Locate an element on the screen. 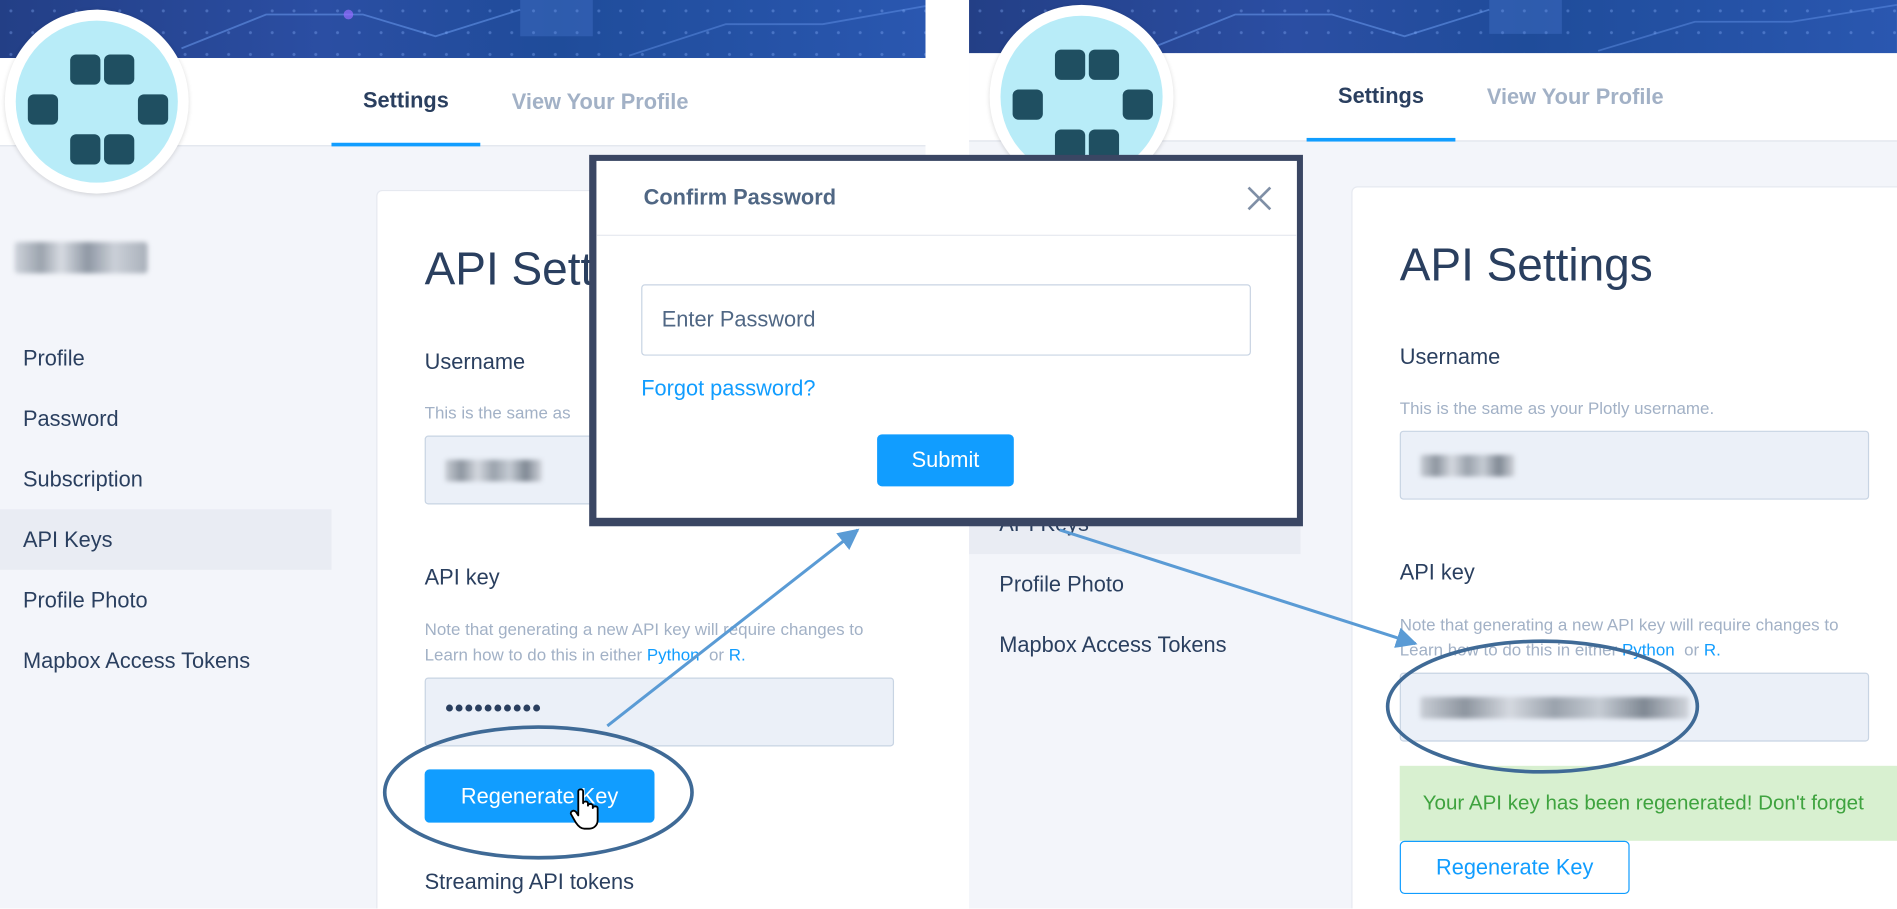 This screenshot has width=1897, height=909. apikey-field: •••••••••• is located at coordinates (659, 712).